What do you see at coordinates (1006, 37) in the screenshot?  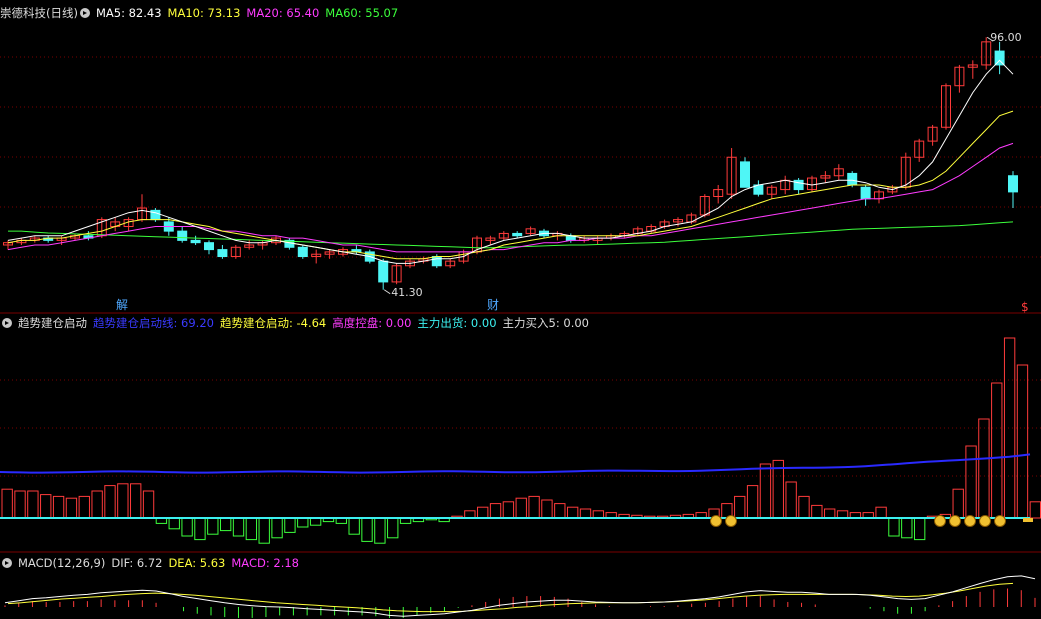 I see `high-price-label: 96.00` at bounding box center [1006, 37].